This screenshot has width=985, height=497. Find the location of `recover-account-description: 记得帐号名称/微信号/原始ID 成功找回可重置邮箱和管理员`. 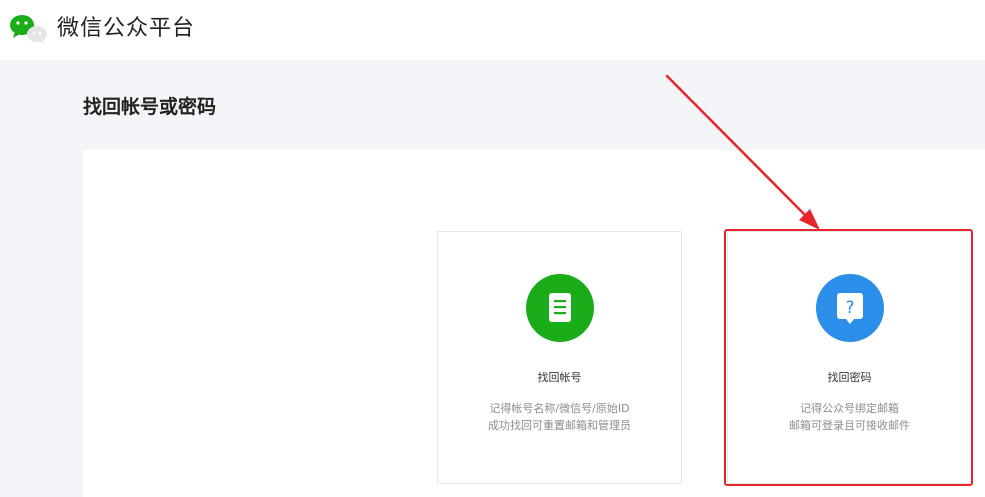

recover-account-description: 记得帐号名称/微信号/原始ID 成功找回可重置邮箱和管理员 is located at coordinates (559, 417).